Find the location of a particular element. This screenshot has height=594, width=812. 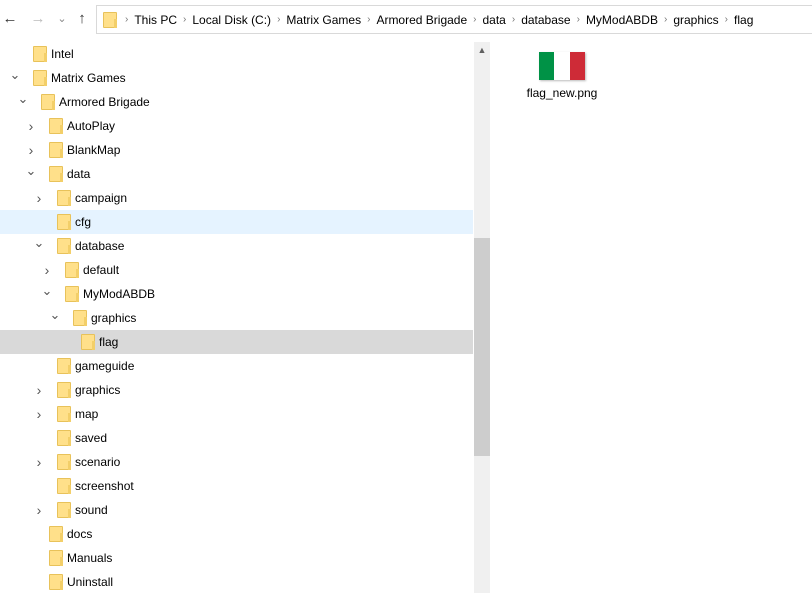

tree-item: ⌄ graphics is located at coordinates (236, 318).